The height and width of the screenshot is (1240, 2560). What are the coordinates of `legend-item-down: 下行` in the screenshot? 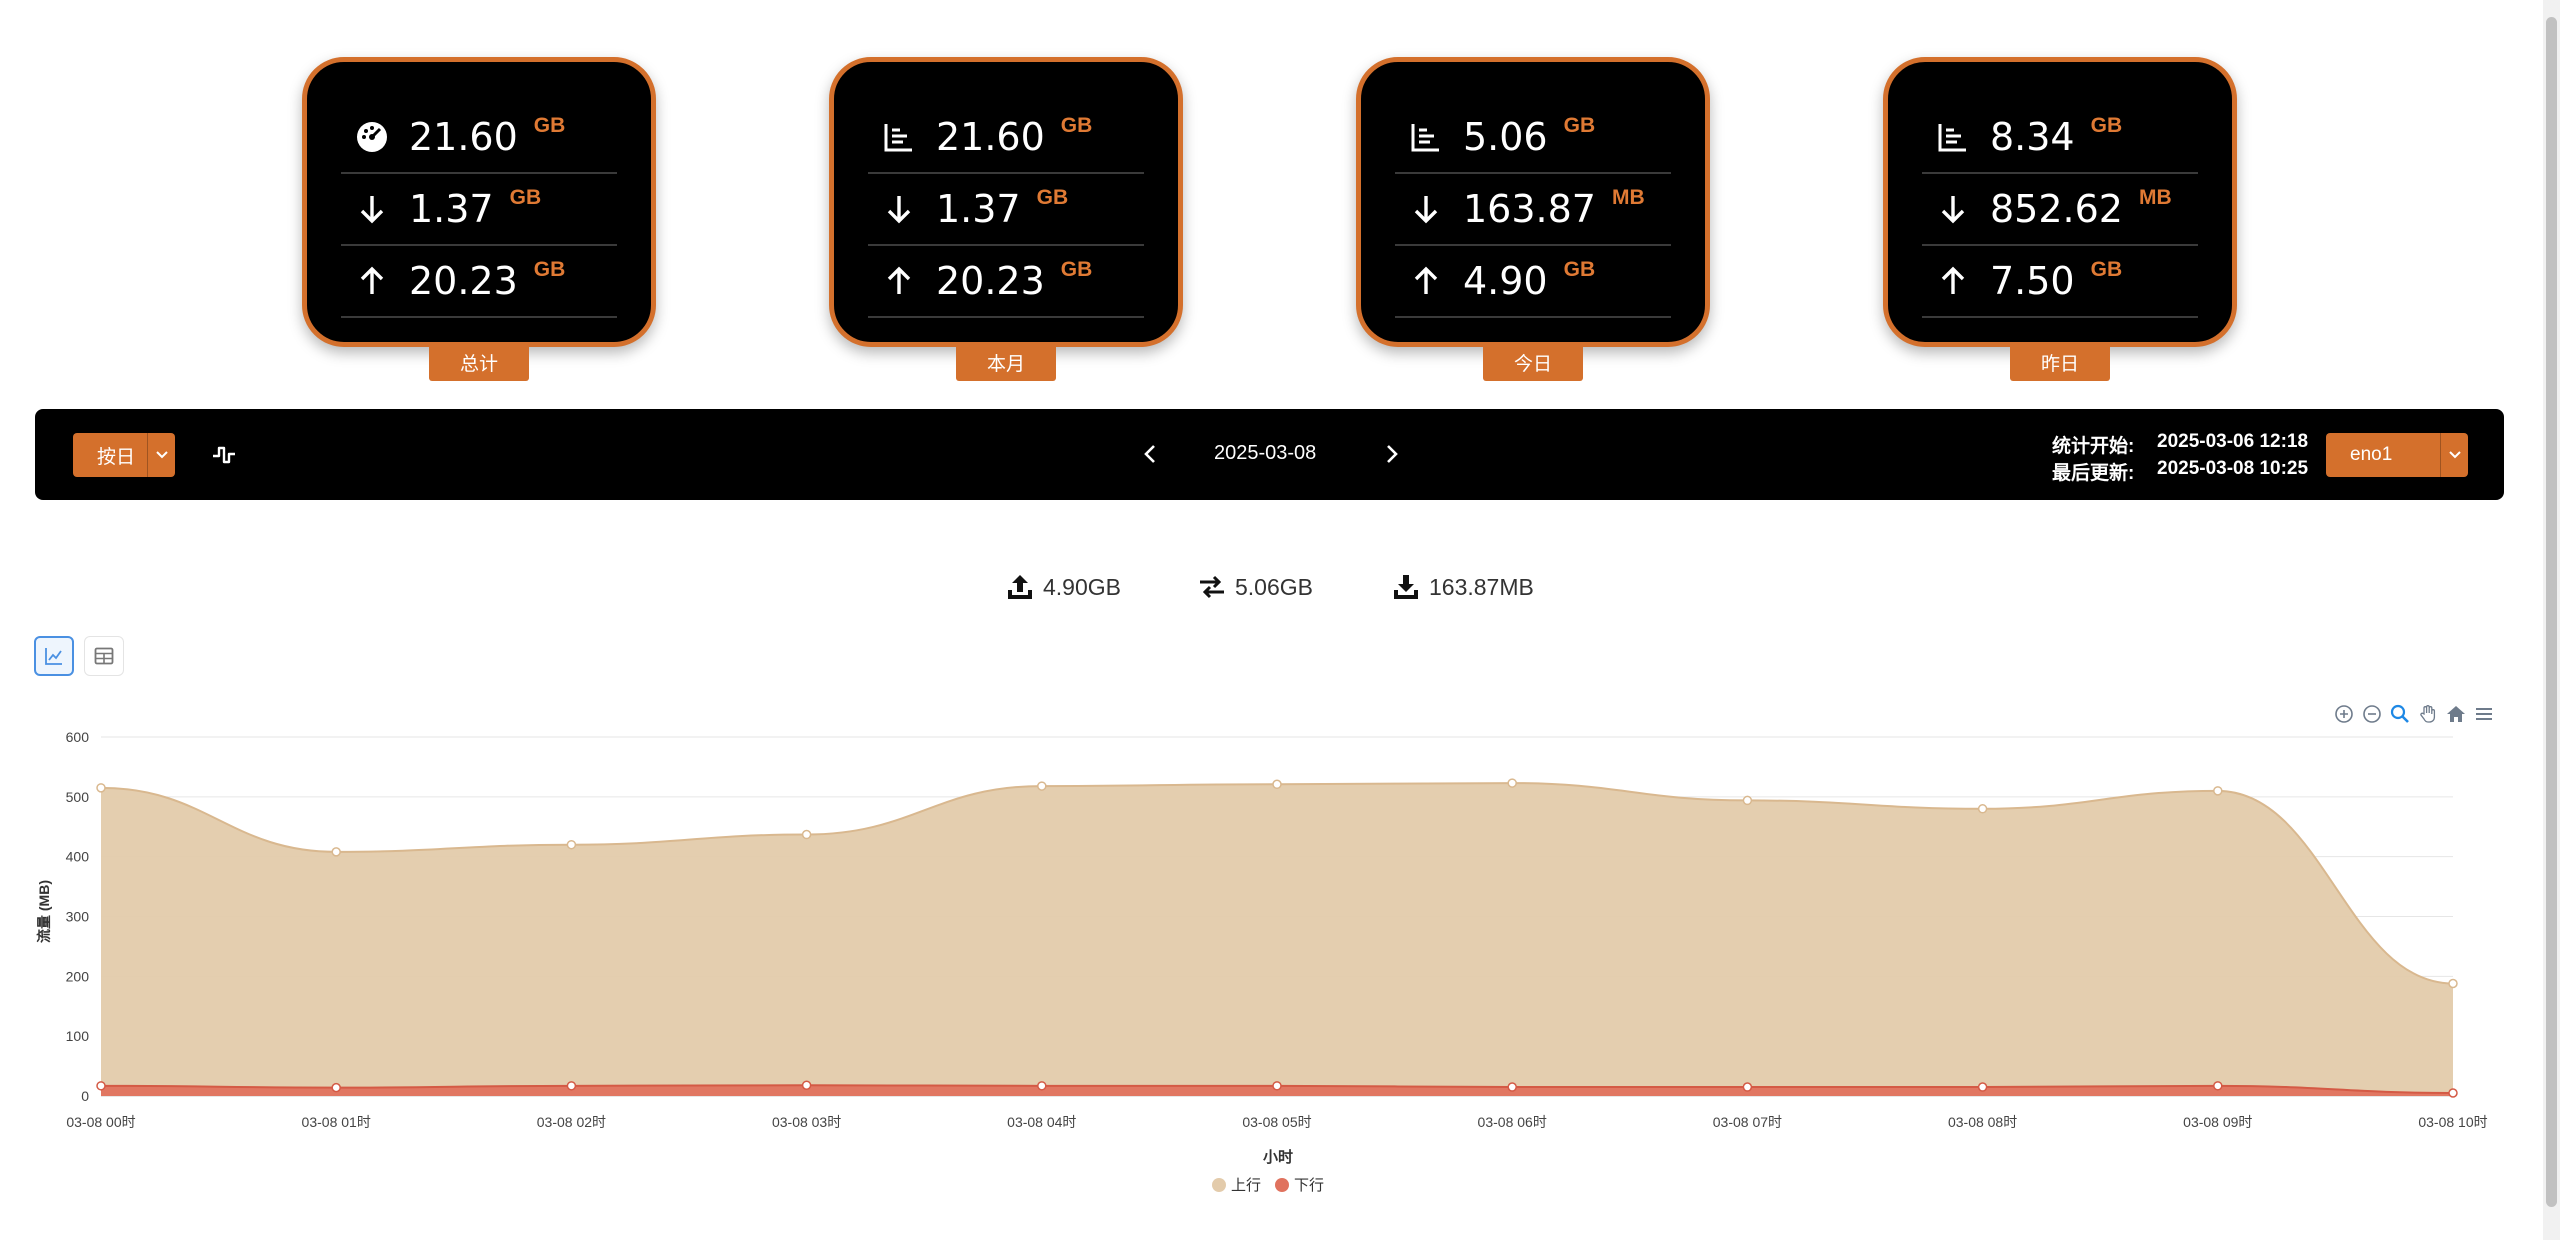 It's located at (1299, 1184).